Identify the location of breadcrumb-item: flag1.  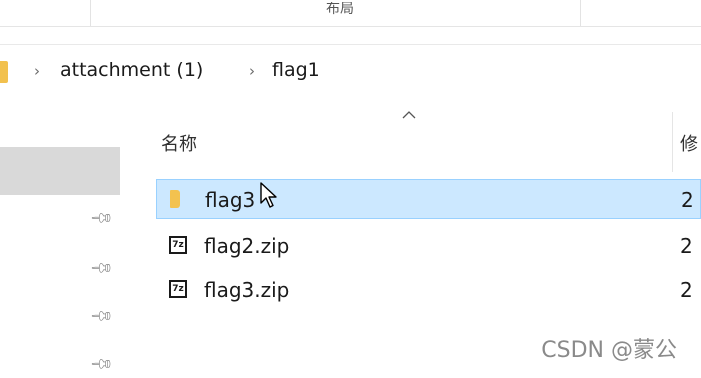
(296, 70).